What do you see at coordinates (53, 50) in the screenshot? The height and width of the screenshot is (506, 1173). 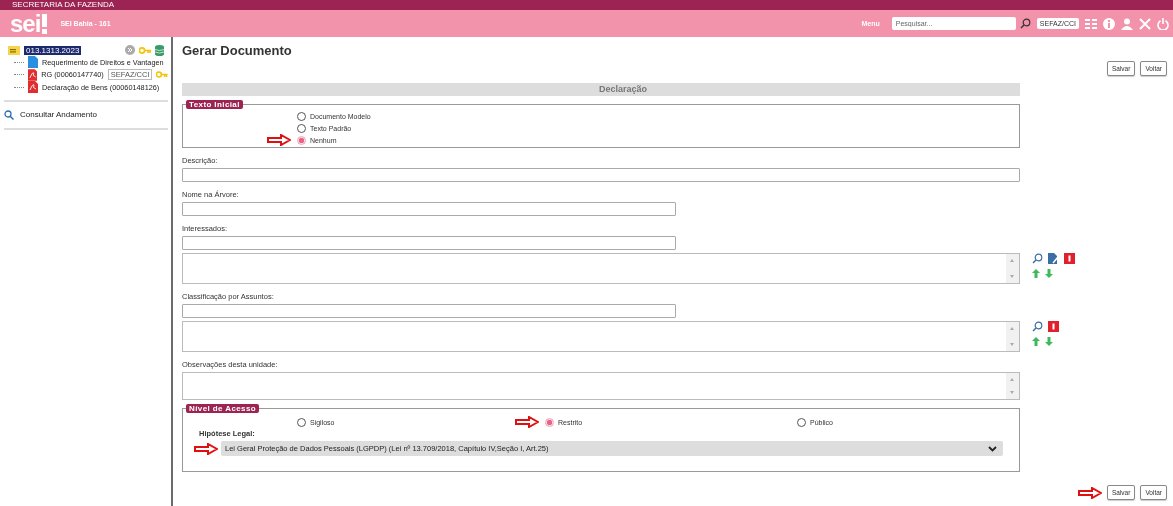 I see `process-number: 013.1313.2023` at bounding box center [53, 50].